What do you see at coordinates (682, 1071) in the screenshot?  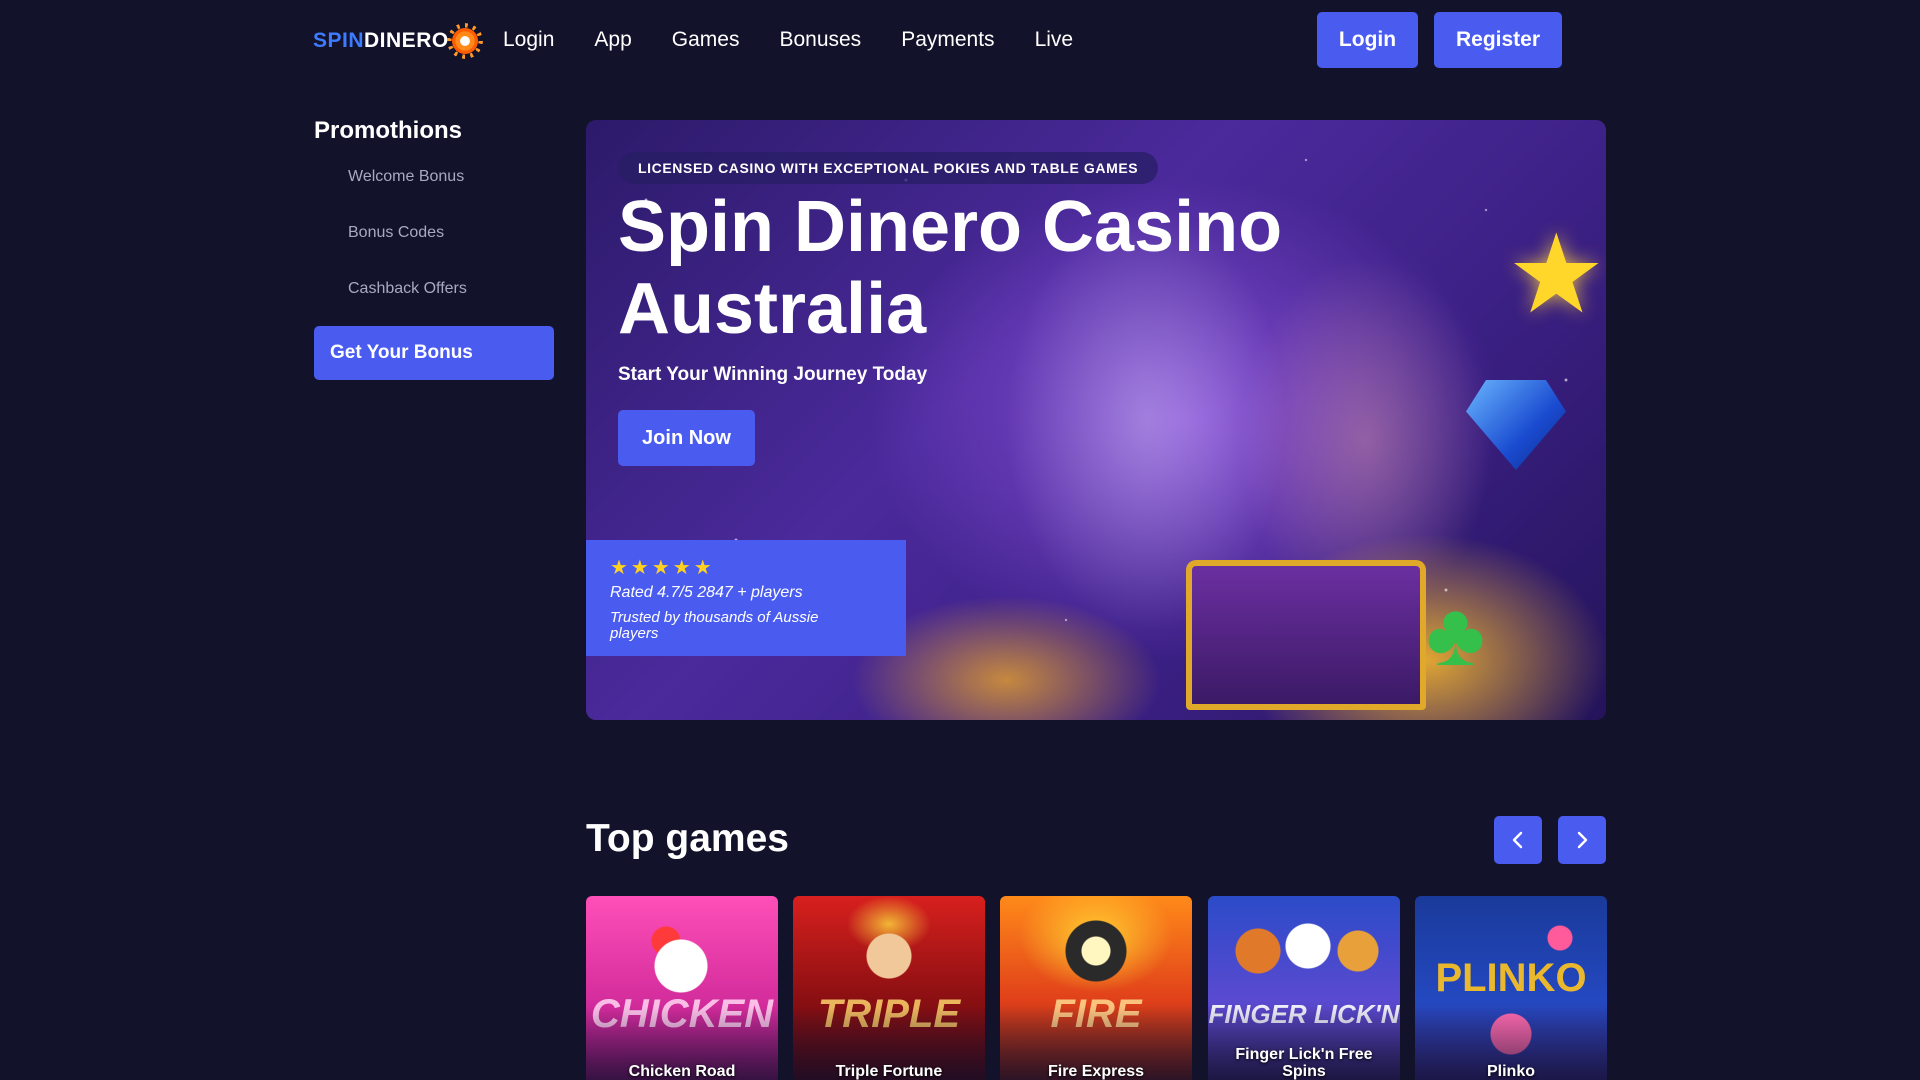 I see `game-title: Chicken Road` at bounding box center [682, 1071].